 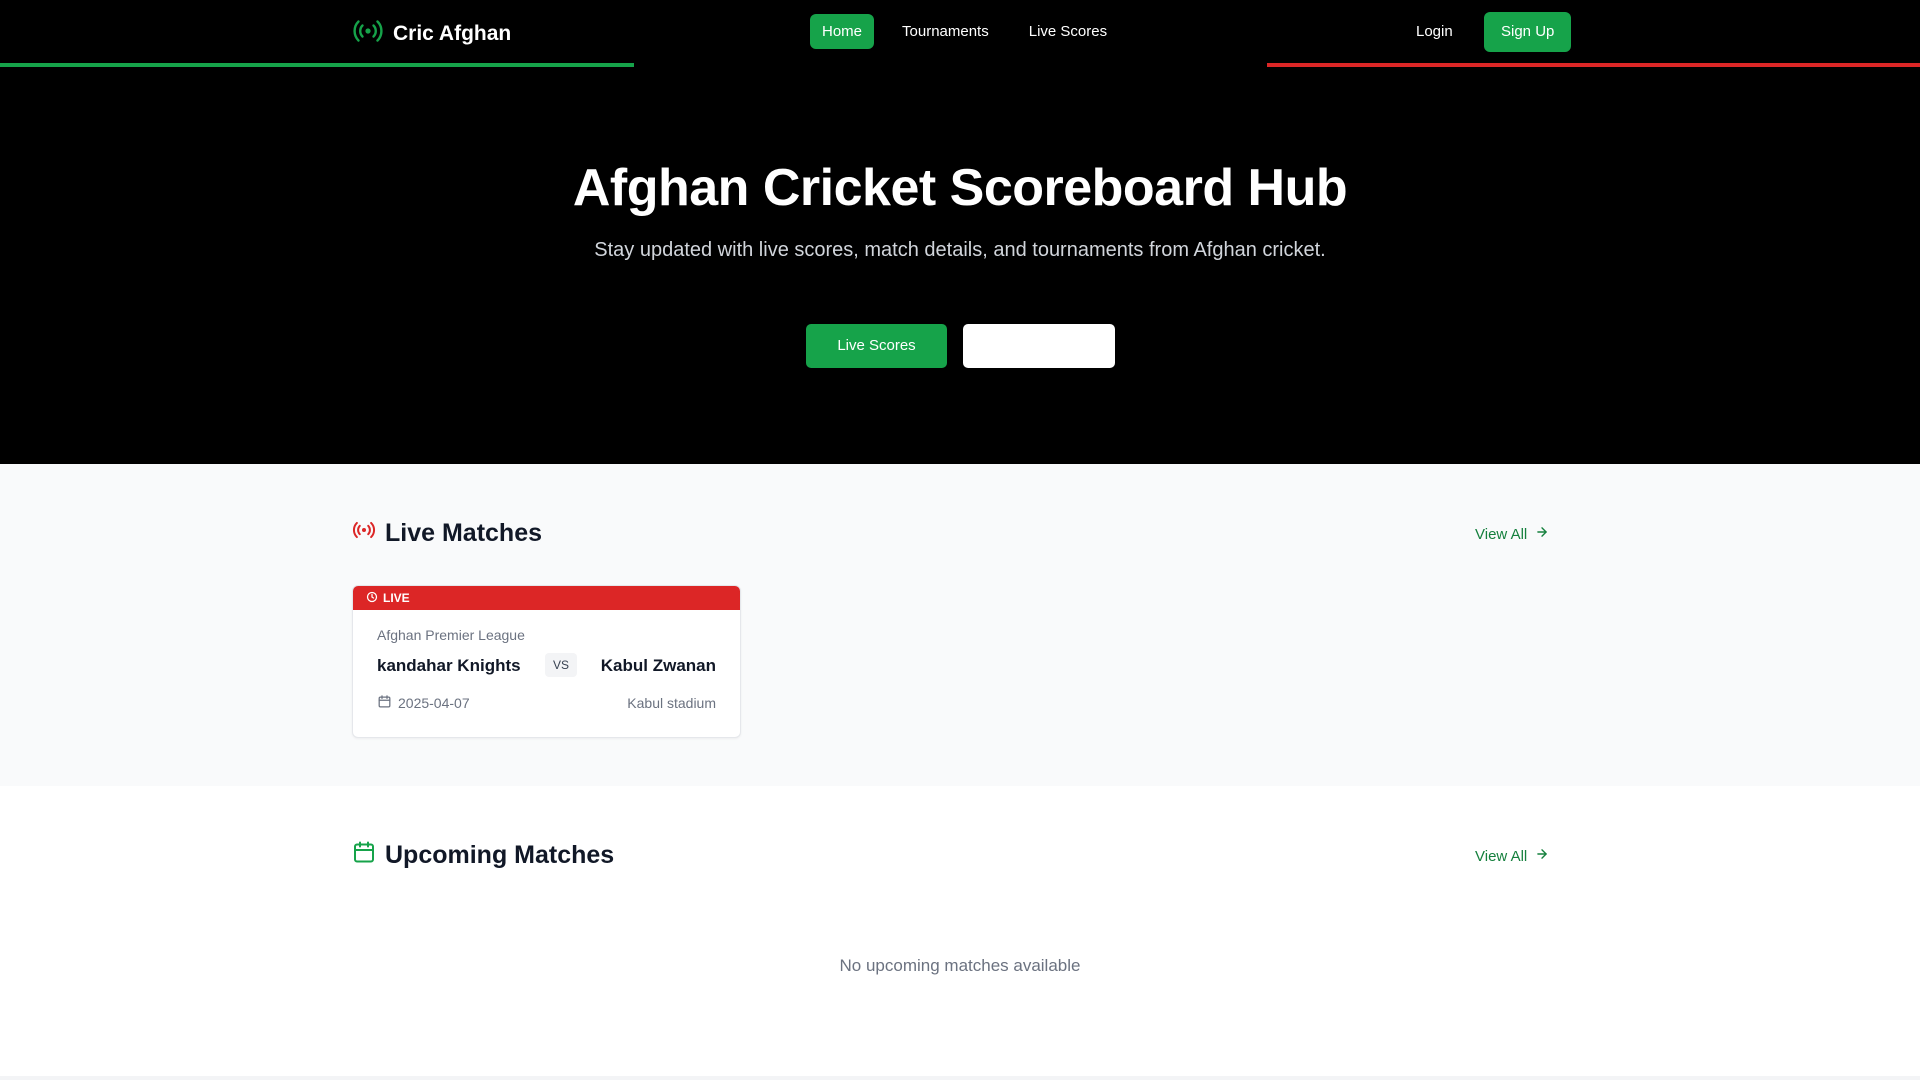 What do you see at coordinates (449, 665) in the screenshot?
I see `team-a-name: kandahar Knights` at bounding box center [449, 665].